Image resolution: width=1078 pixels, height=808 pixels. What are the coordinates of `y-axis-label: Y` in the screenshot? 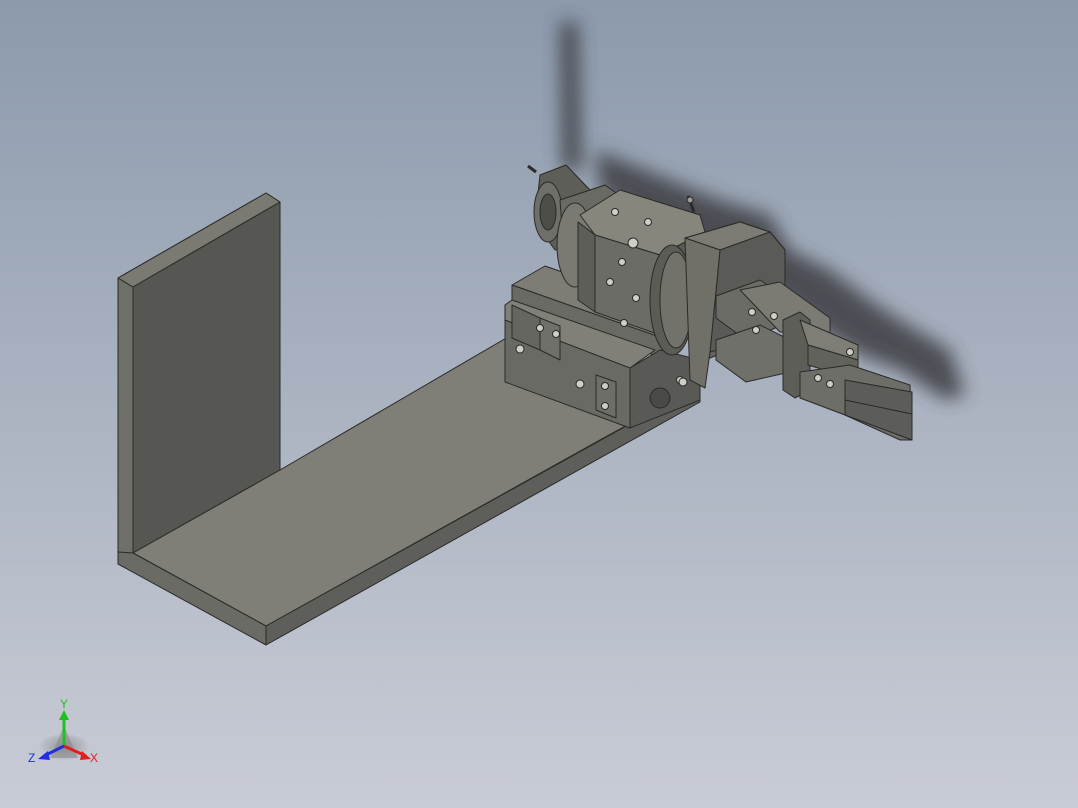 It's located at (64, 704).